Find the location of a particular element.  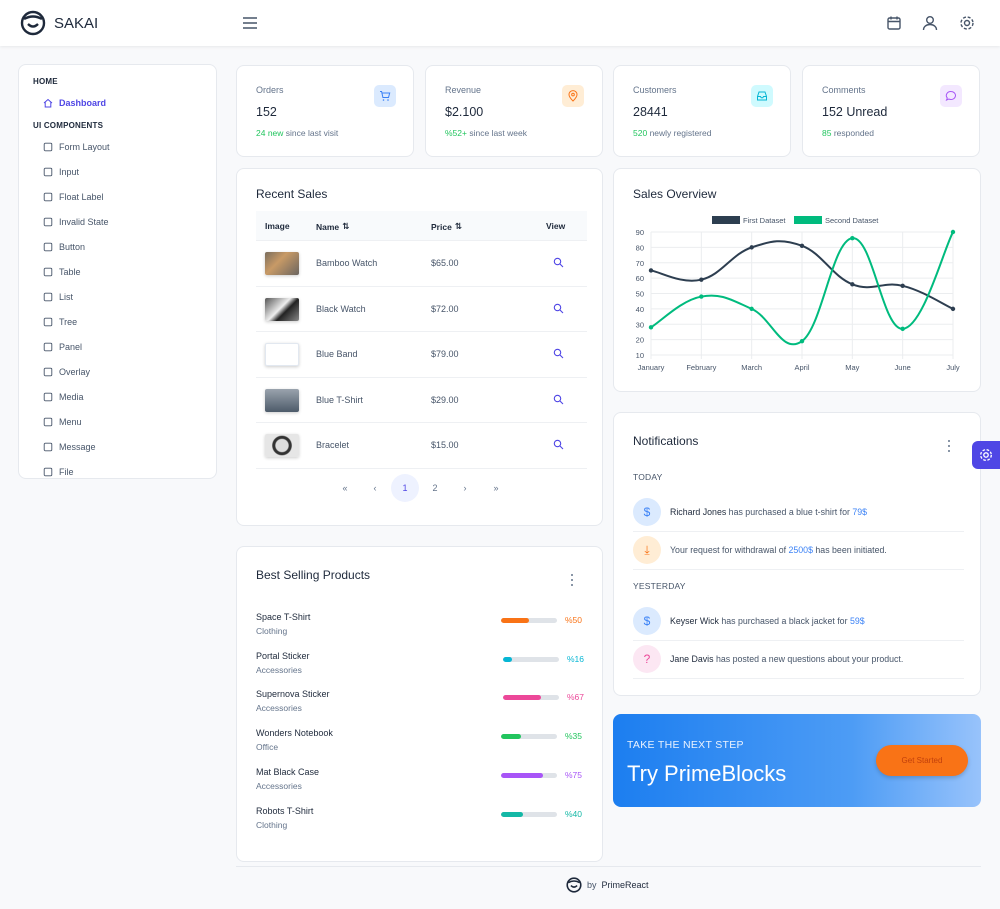

get-started-button: Get Started is located at coordinates (922, 760).